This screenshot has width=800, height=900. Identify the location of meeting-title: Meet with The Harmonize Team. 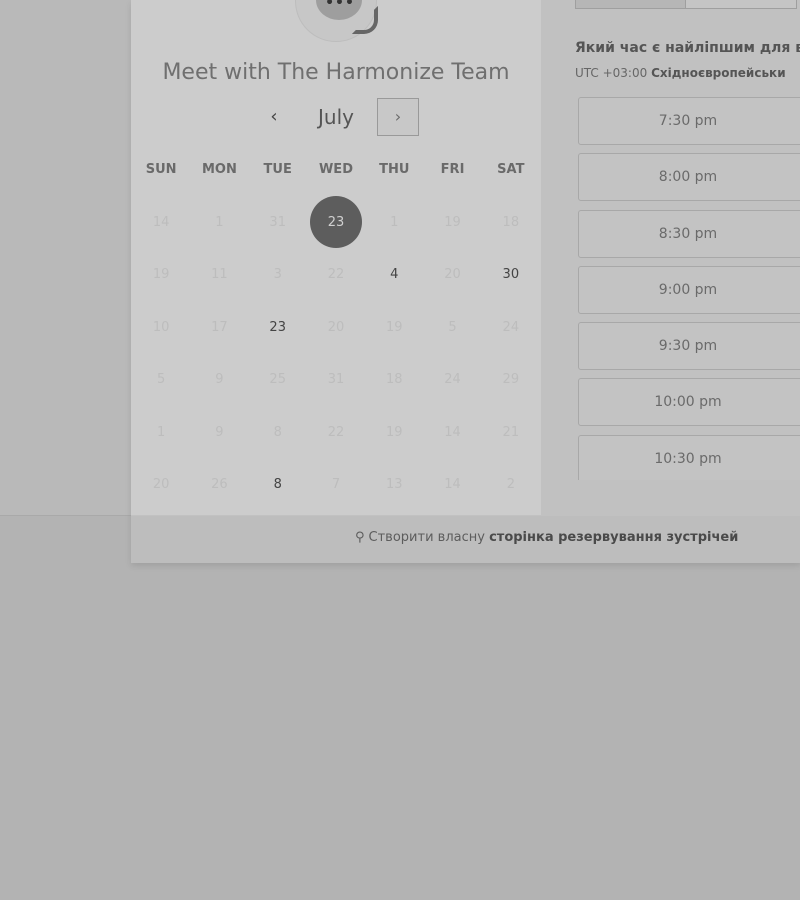
(336, 72).